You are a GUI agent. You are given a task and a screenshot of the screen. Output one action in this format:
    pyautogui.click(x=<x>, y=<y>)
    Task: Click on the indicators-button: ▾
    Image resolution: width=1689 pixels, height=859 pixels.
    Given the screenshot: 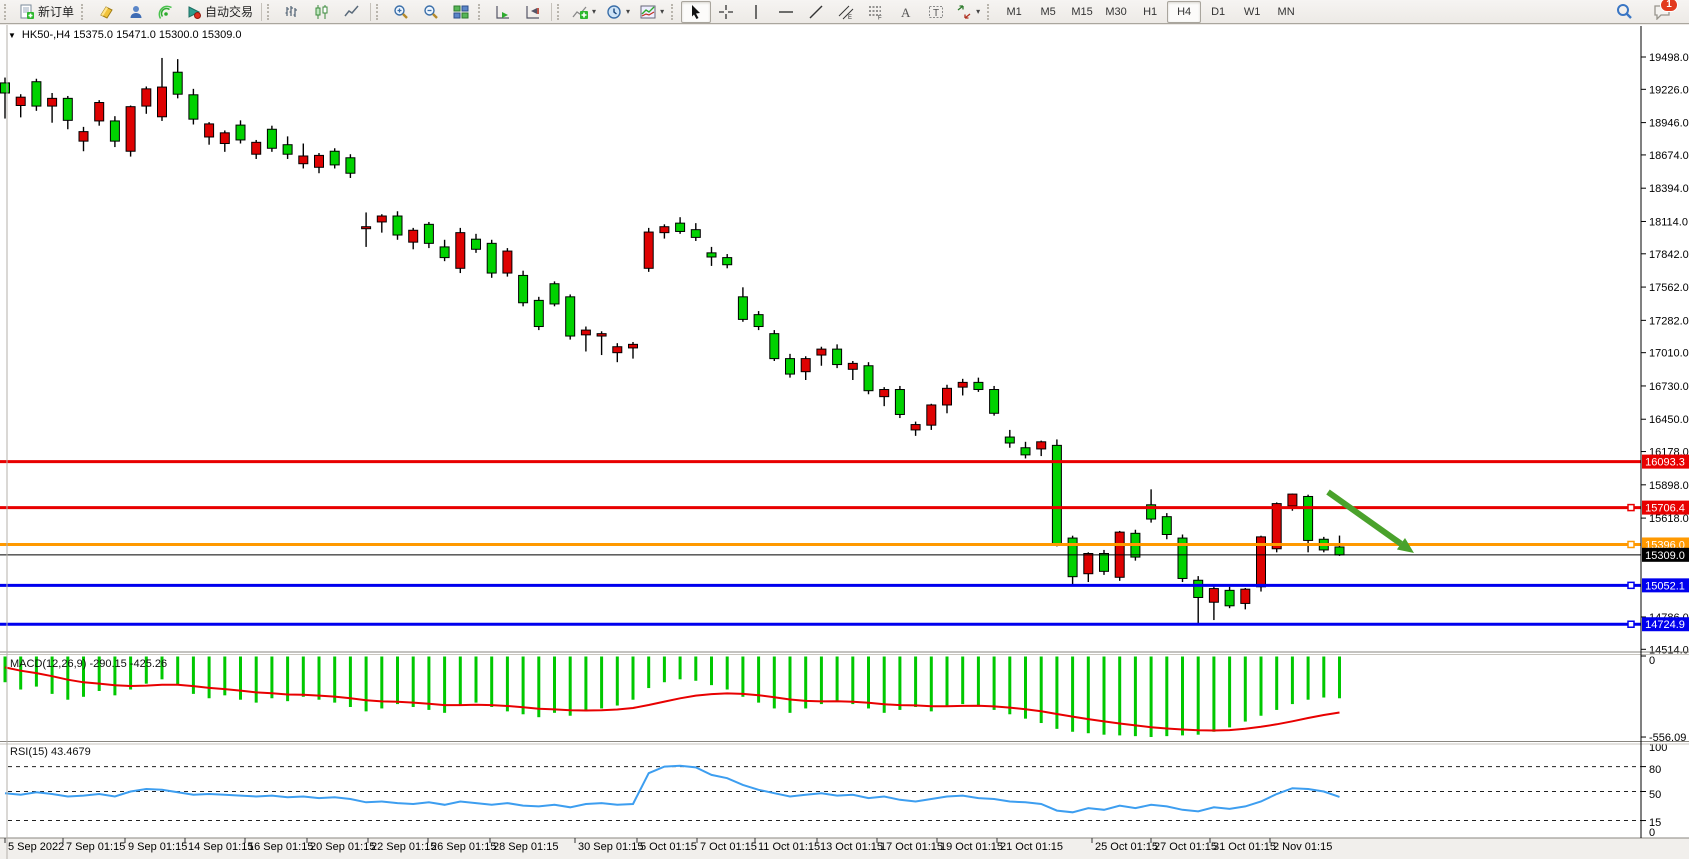 What is the action you would take?
    pyautogui.click(x=584, y=12)
    